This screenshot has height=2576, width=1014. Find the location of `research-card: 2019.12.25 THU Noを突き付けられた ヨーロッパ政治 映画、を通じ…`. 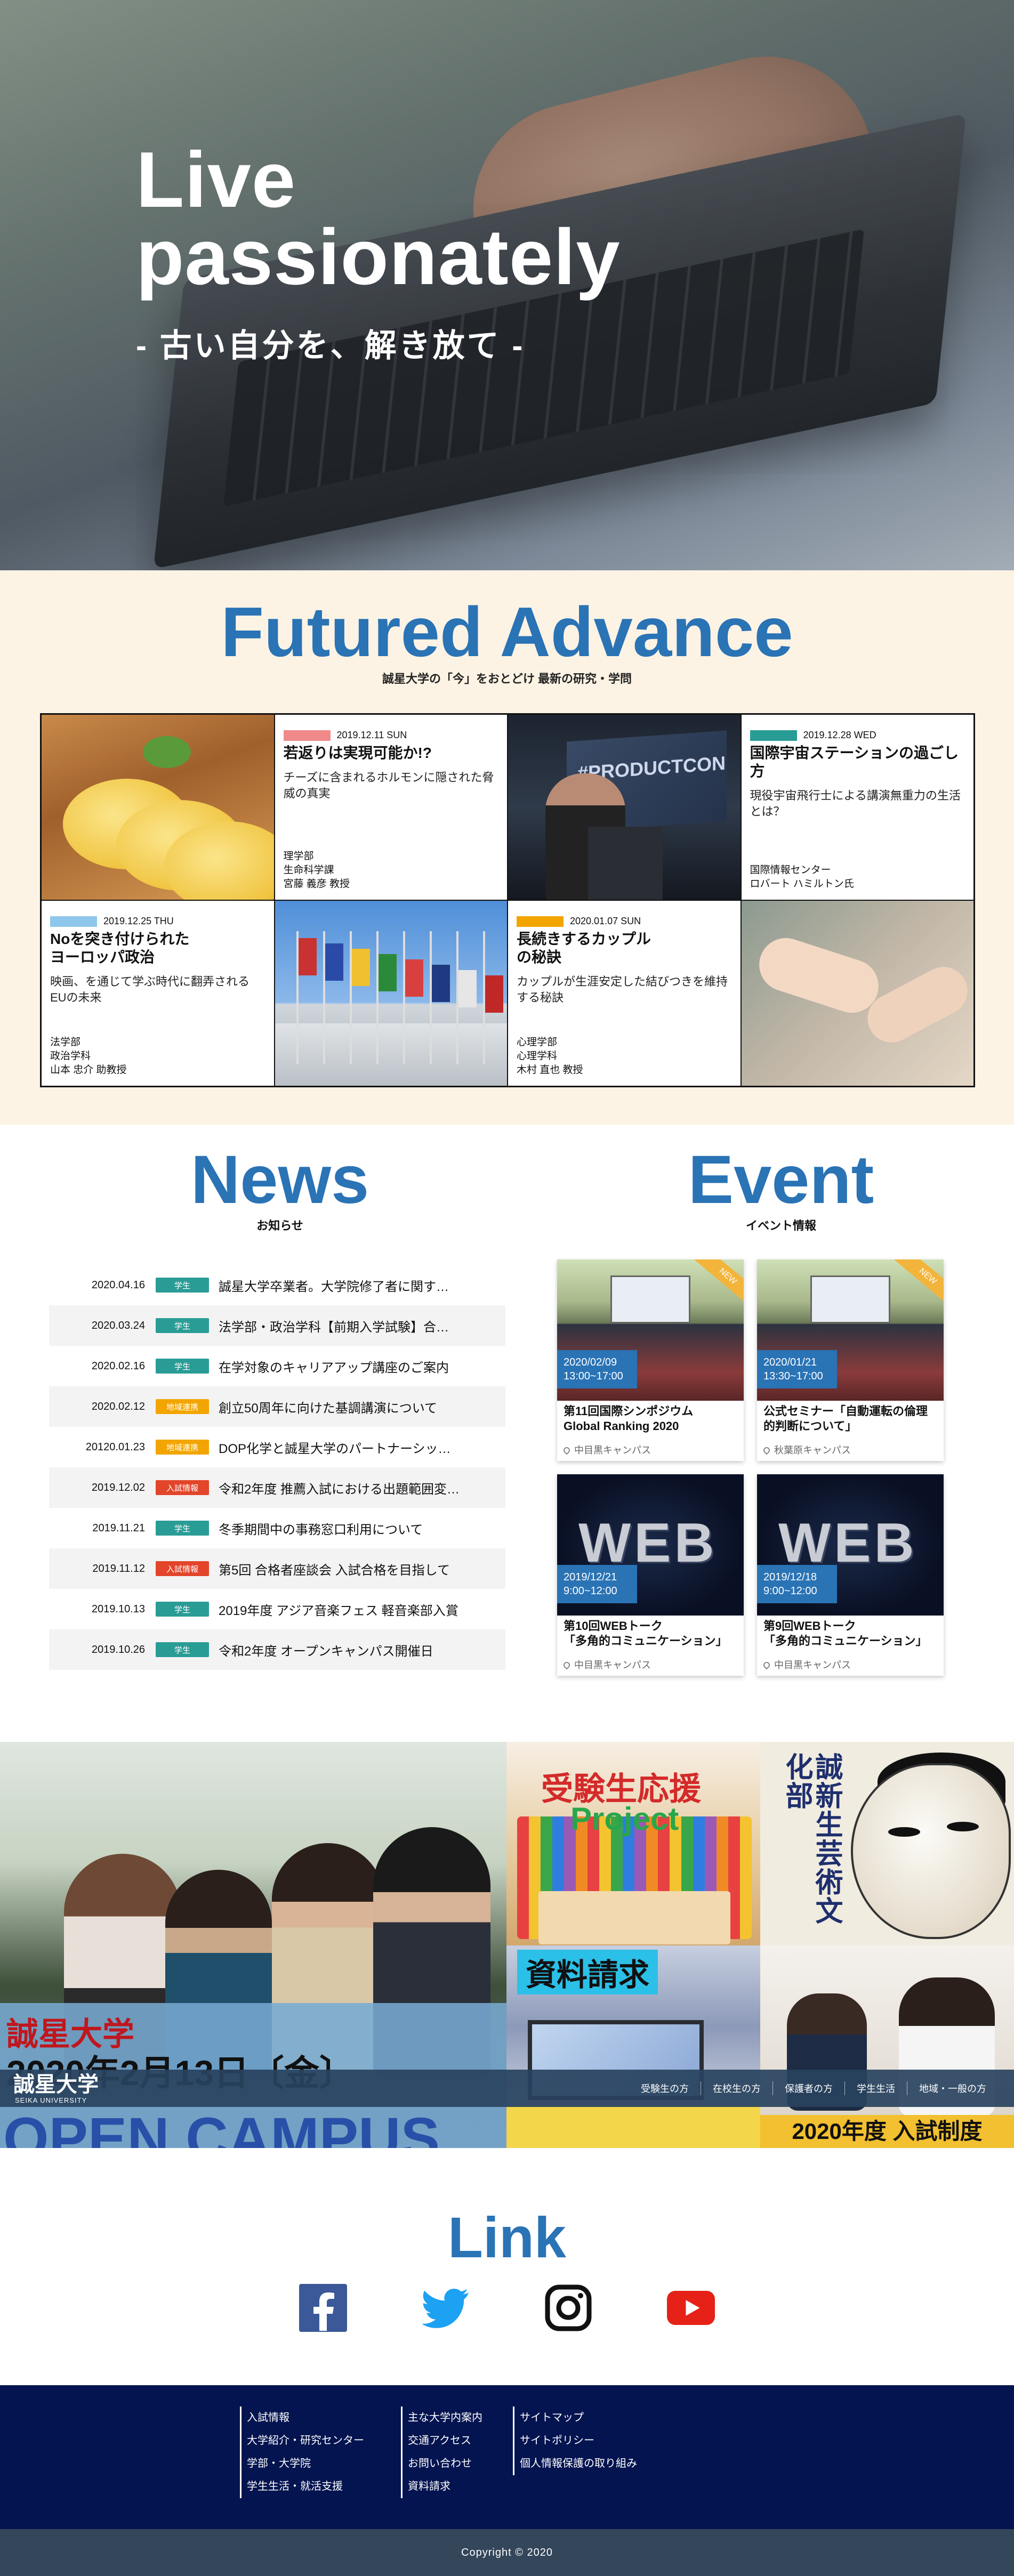

research-card: 2019.12.25 THU Noを突き付けられた ヨーロッパ政治 映画、を通じ… is located at coordinates (158, 993).